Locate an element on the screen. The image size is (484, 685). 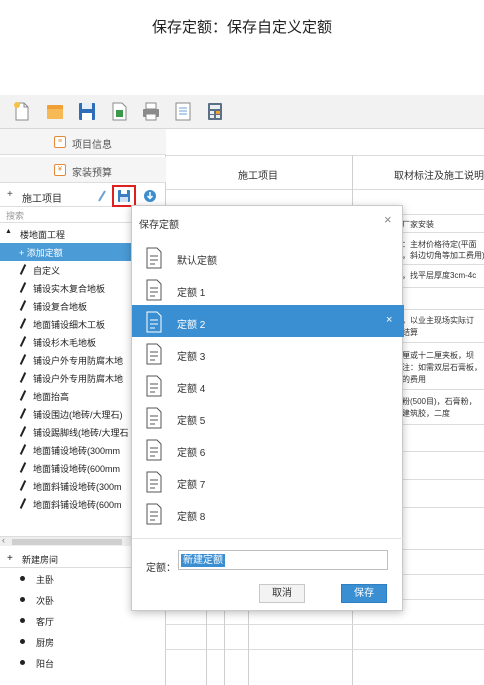
quota-option-label: 定额 7 is located at coordinates (191, 485).